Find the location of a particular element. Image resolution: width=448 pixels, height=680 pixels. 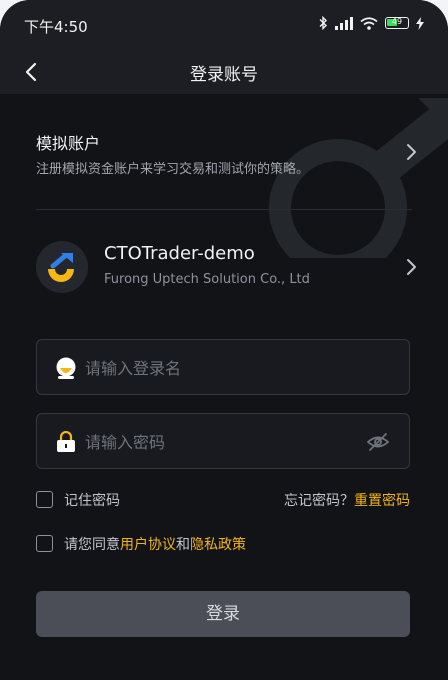

username-field is located at coordinates (223, 367).